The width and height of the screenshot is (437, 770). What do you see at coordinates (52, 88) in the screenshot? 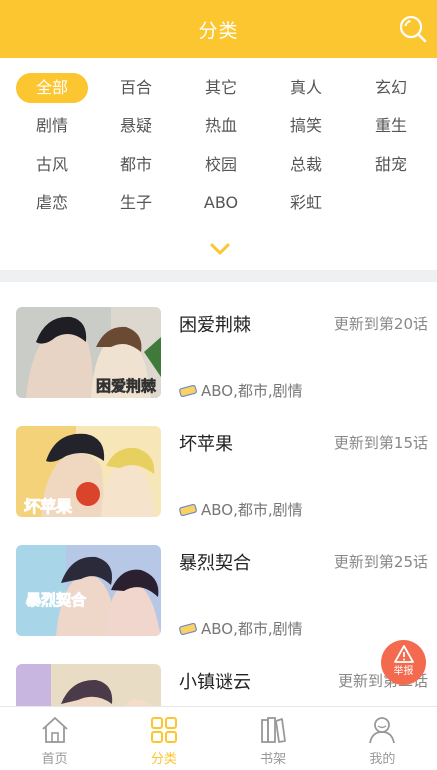
I see `filter-tag-all: 全部` at bounding box center [52, 88].